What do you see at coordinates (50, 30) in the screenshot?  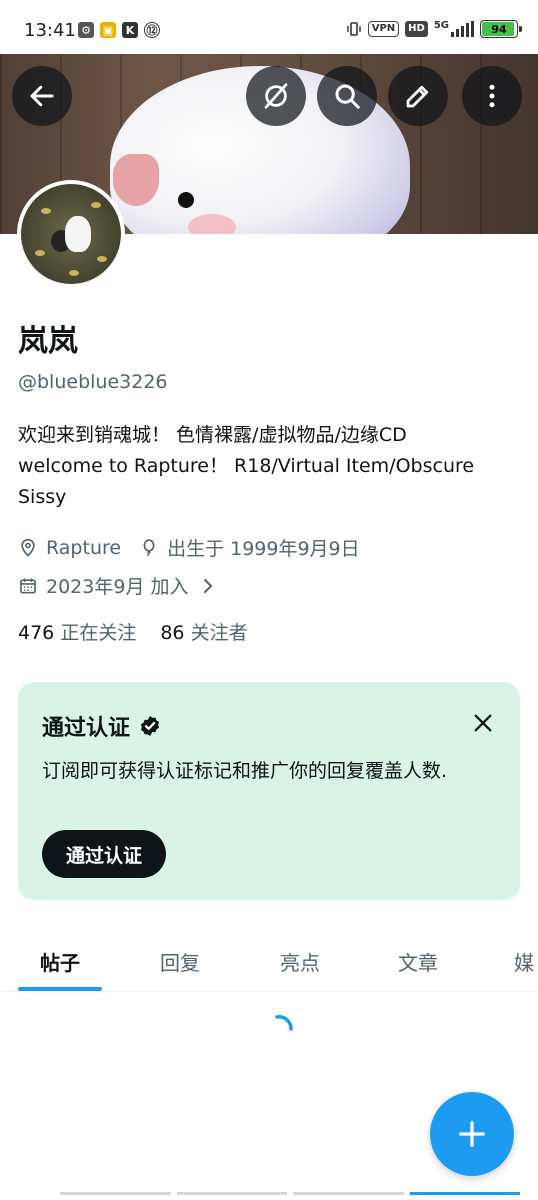 I see `status-time: 13:41` at bounding box center [50, 30].